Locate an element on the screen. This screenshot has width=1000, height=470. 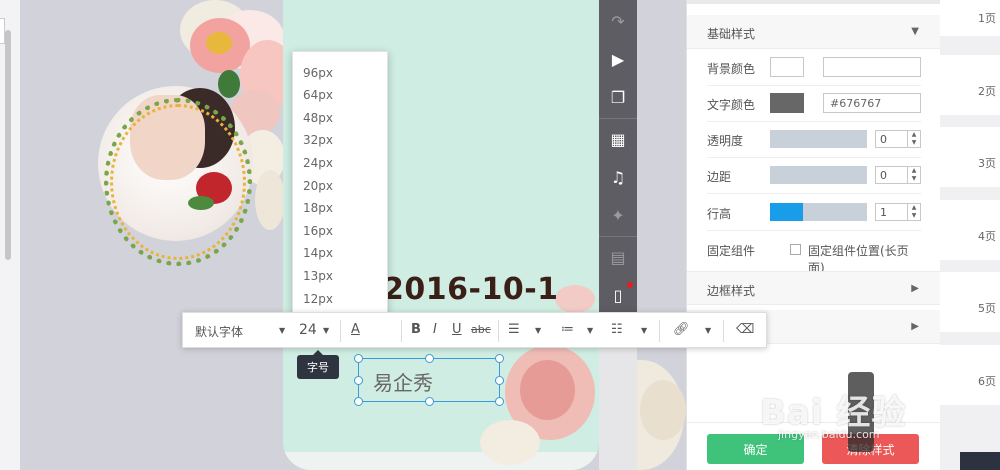
font-size-option: 48px is located at coordinates (318, 118).